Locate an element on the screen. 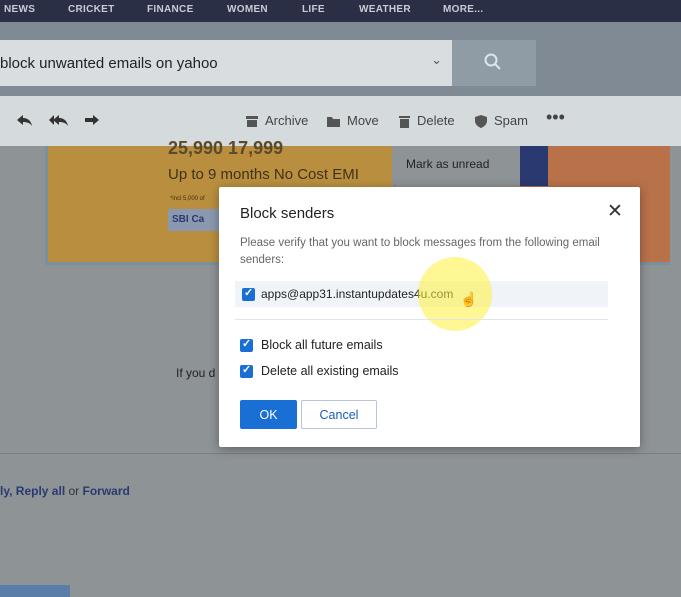 This screenshot has height=597, width=681. search-button is located at coordinates (494, 63).